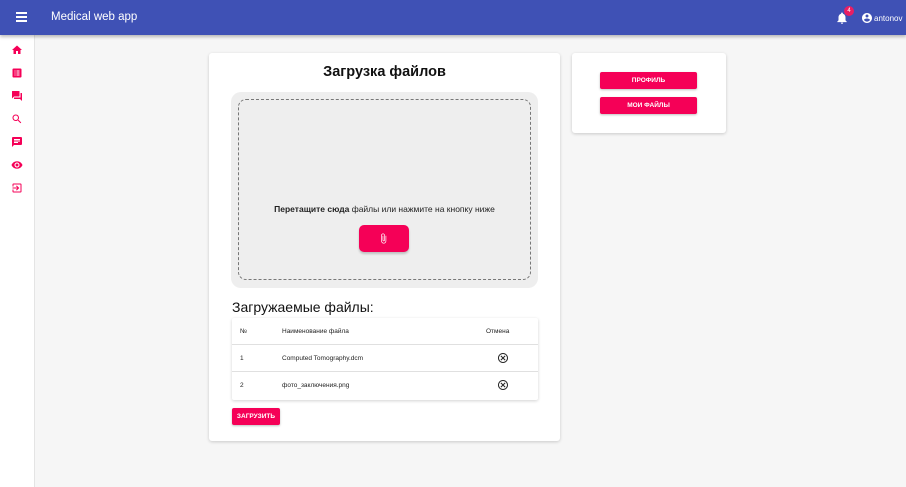 The height and width of the screenshot is (487, 906). Describe the element at coordinates (17, 50) in the screenshot. I see `home-icon` at that location.